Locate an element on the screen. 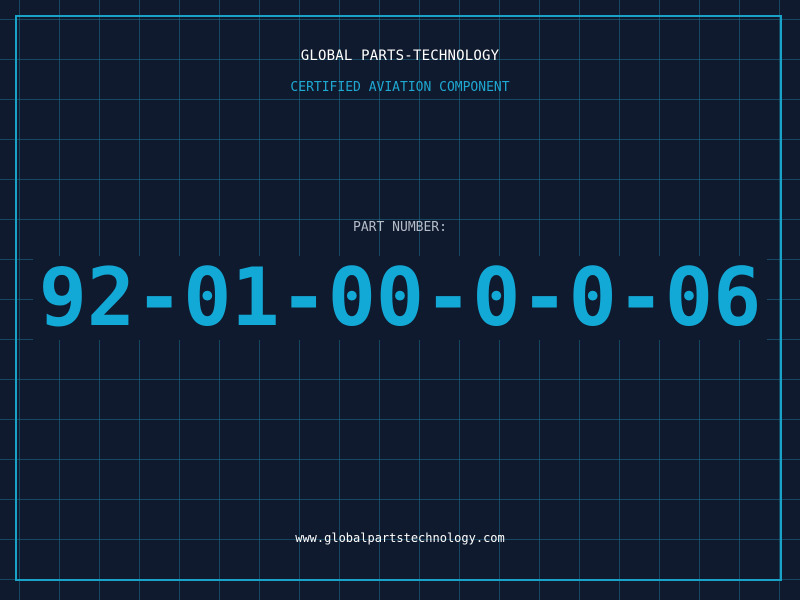 This screenshot has height=600, width=800. part-number-display: 92-01-00-0-0-06 is located at coordinates (400, 298).